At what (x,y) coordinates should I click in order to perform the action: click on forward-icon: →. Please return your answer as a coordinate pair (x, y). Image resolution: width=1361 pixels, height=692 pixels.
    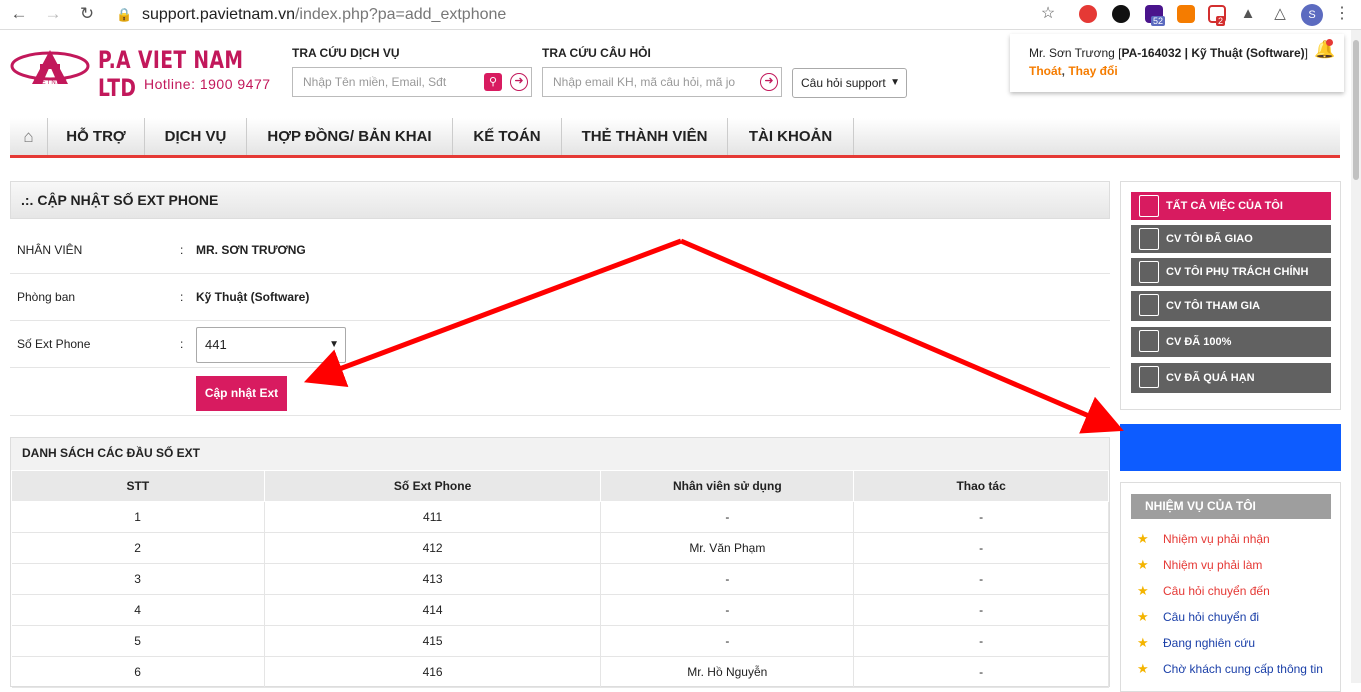
    Looking at the image, I should click on (53, 14).